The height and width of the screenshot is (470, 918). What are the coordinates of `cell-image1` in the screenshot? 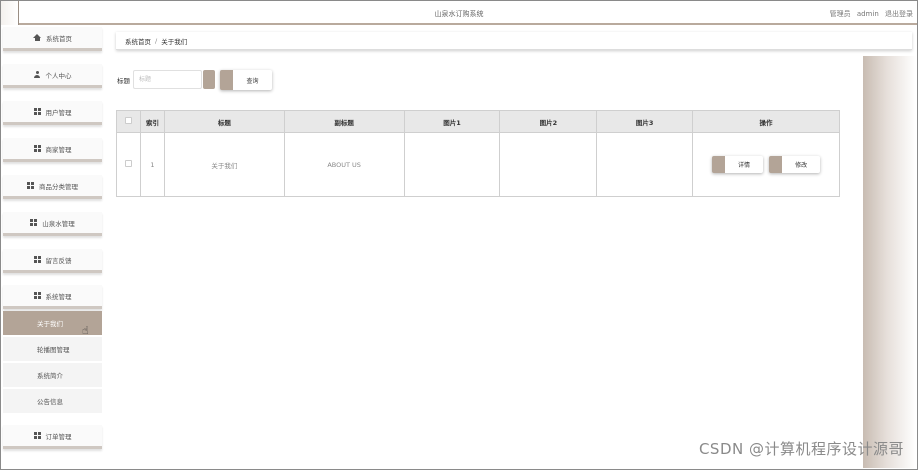 It's located at (452, 164).